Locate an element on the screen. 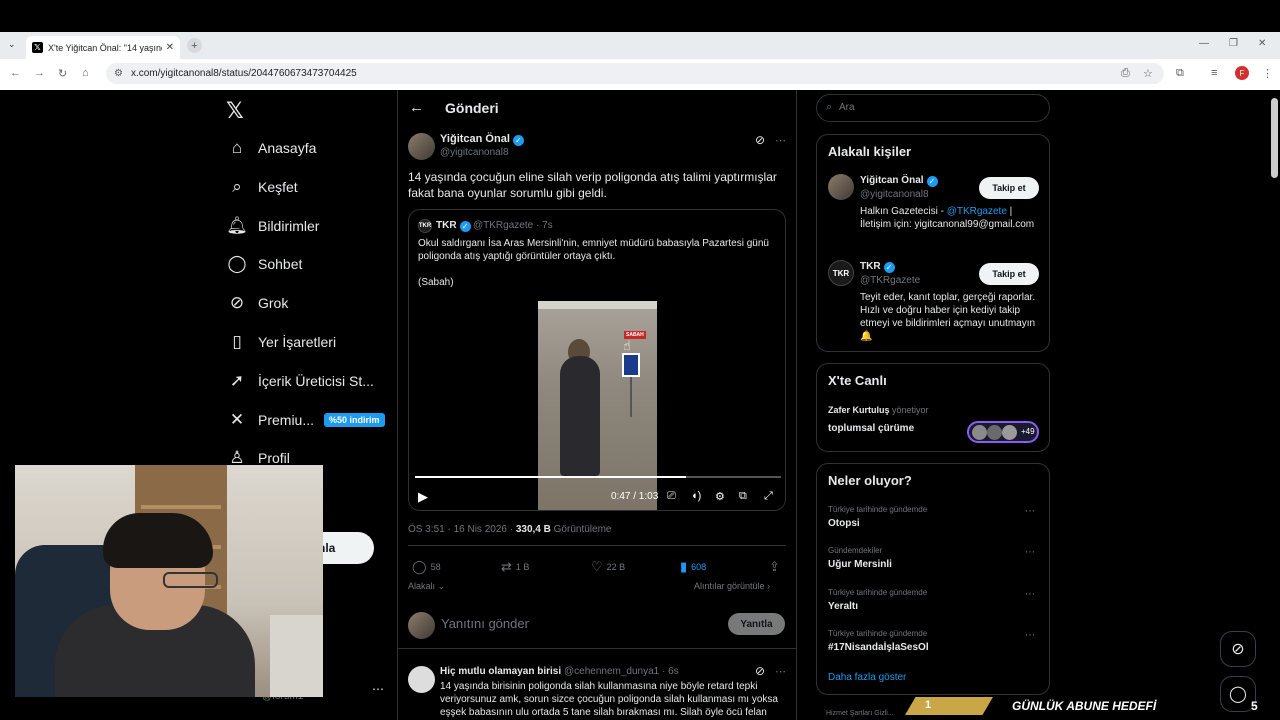  media-icon: ≡ is located at coordinates (1214, 73).